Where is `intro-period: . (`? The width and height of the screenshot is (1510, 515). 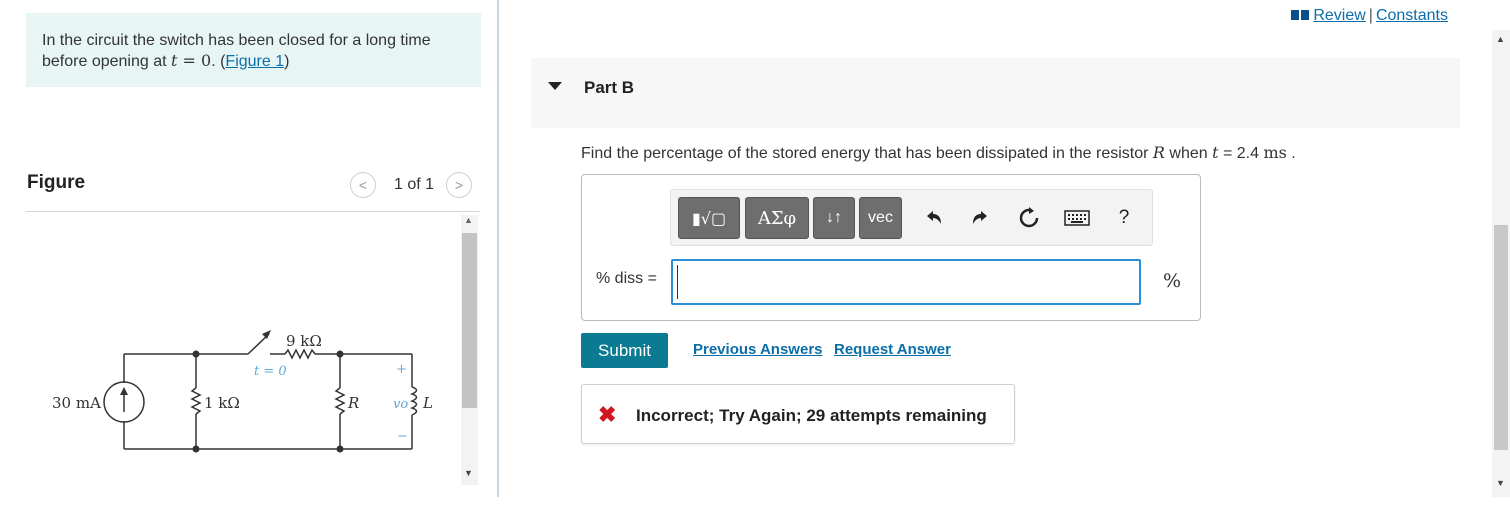 intro-period: . ( is located at coordinates (218, 61).